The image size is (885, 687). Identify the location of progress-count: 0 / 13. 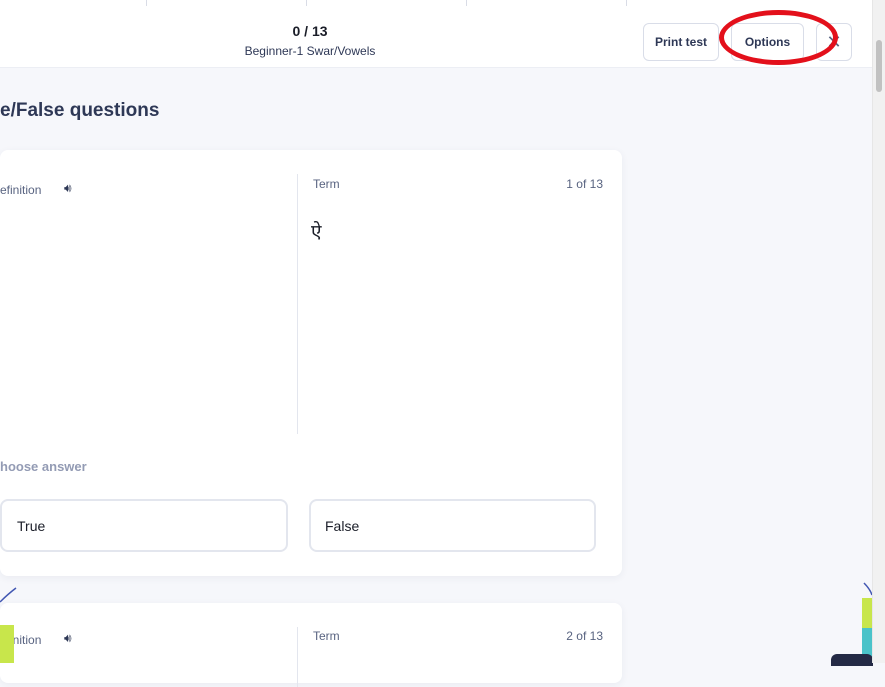
(310, 31).